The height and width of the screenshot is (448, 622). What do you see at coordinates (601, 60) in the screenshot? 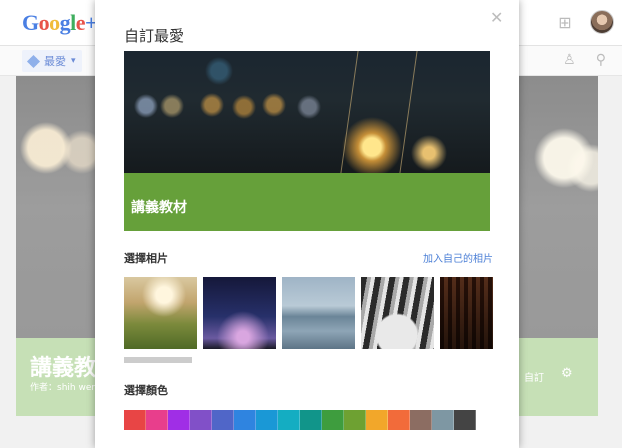
I see `share-icon: ⚲` at bounding box center [601, 60].